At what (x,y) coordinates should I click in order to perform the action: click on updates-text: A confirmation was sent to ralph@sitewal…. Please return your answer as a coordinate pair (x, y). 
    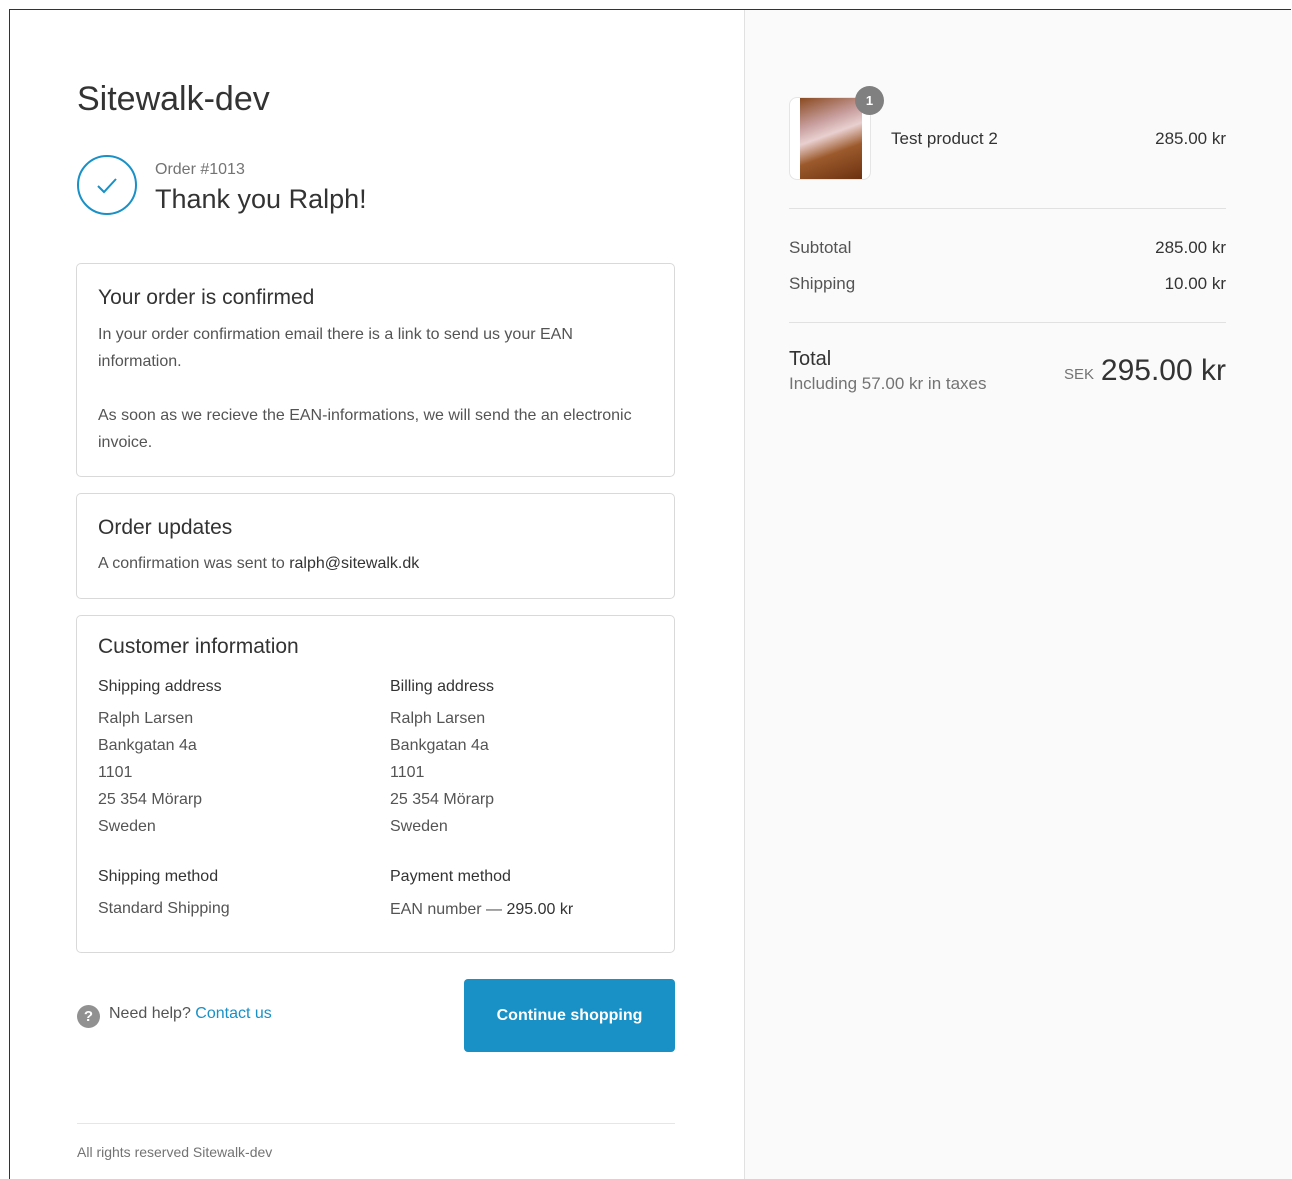
    Looking at the image, I should click on (375, 563).